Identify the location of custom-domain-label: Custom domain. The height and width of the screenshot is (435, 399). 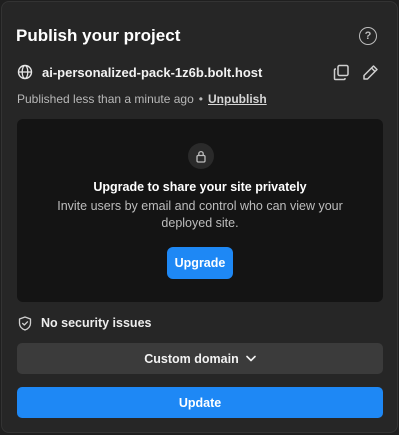
(191, 358).